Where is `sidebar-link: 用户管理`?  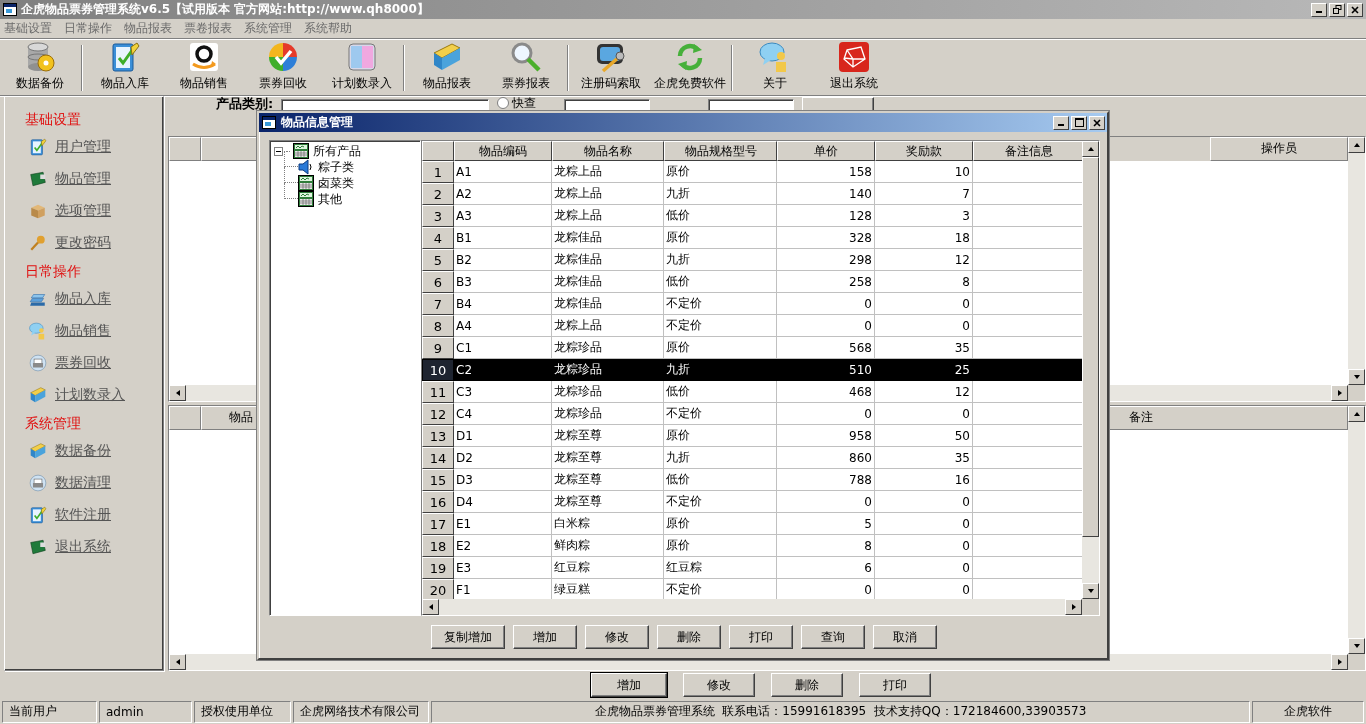
sidebar-link: 用户管理 is located at coordinates (83, 146).